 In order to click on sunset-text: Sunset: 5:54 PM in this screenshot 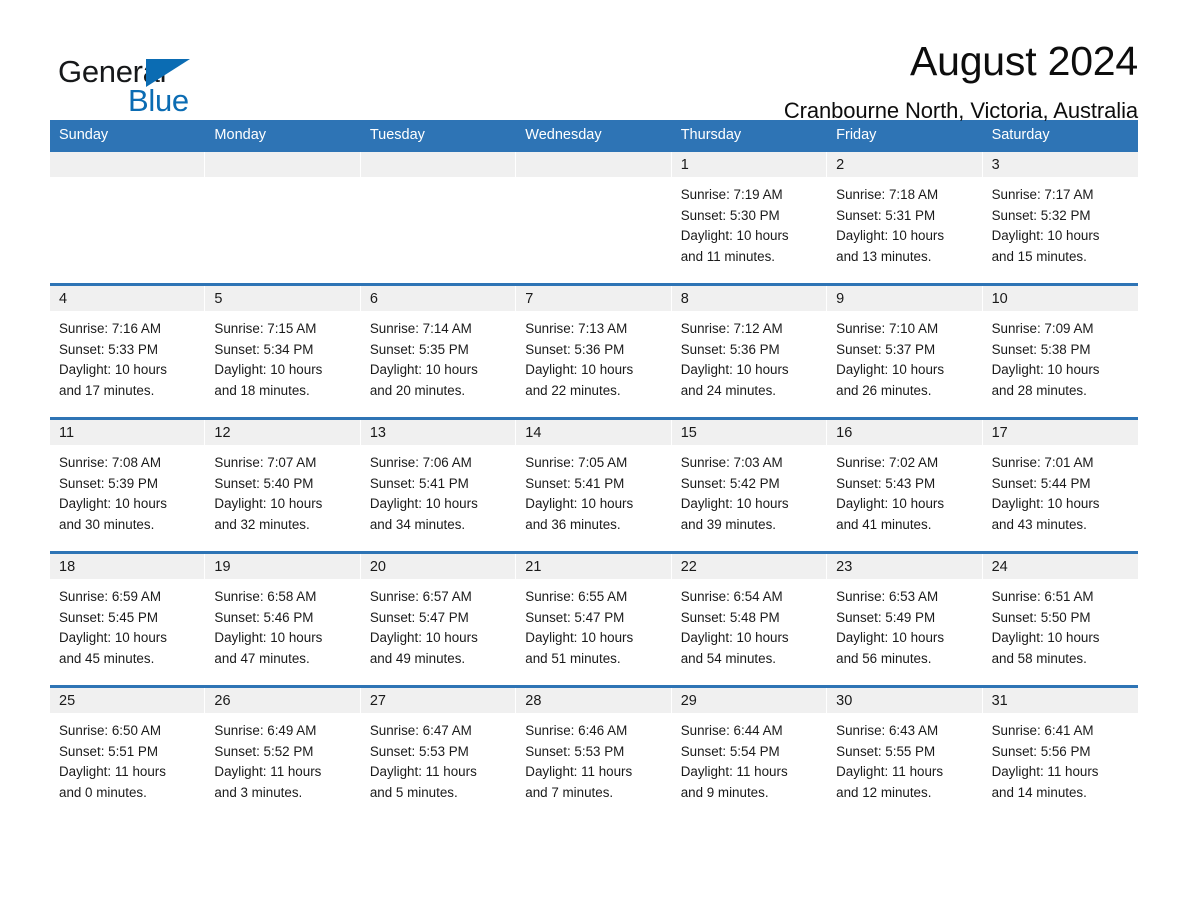, I will do `click(730, 751)`.